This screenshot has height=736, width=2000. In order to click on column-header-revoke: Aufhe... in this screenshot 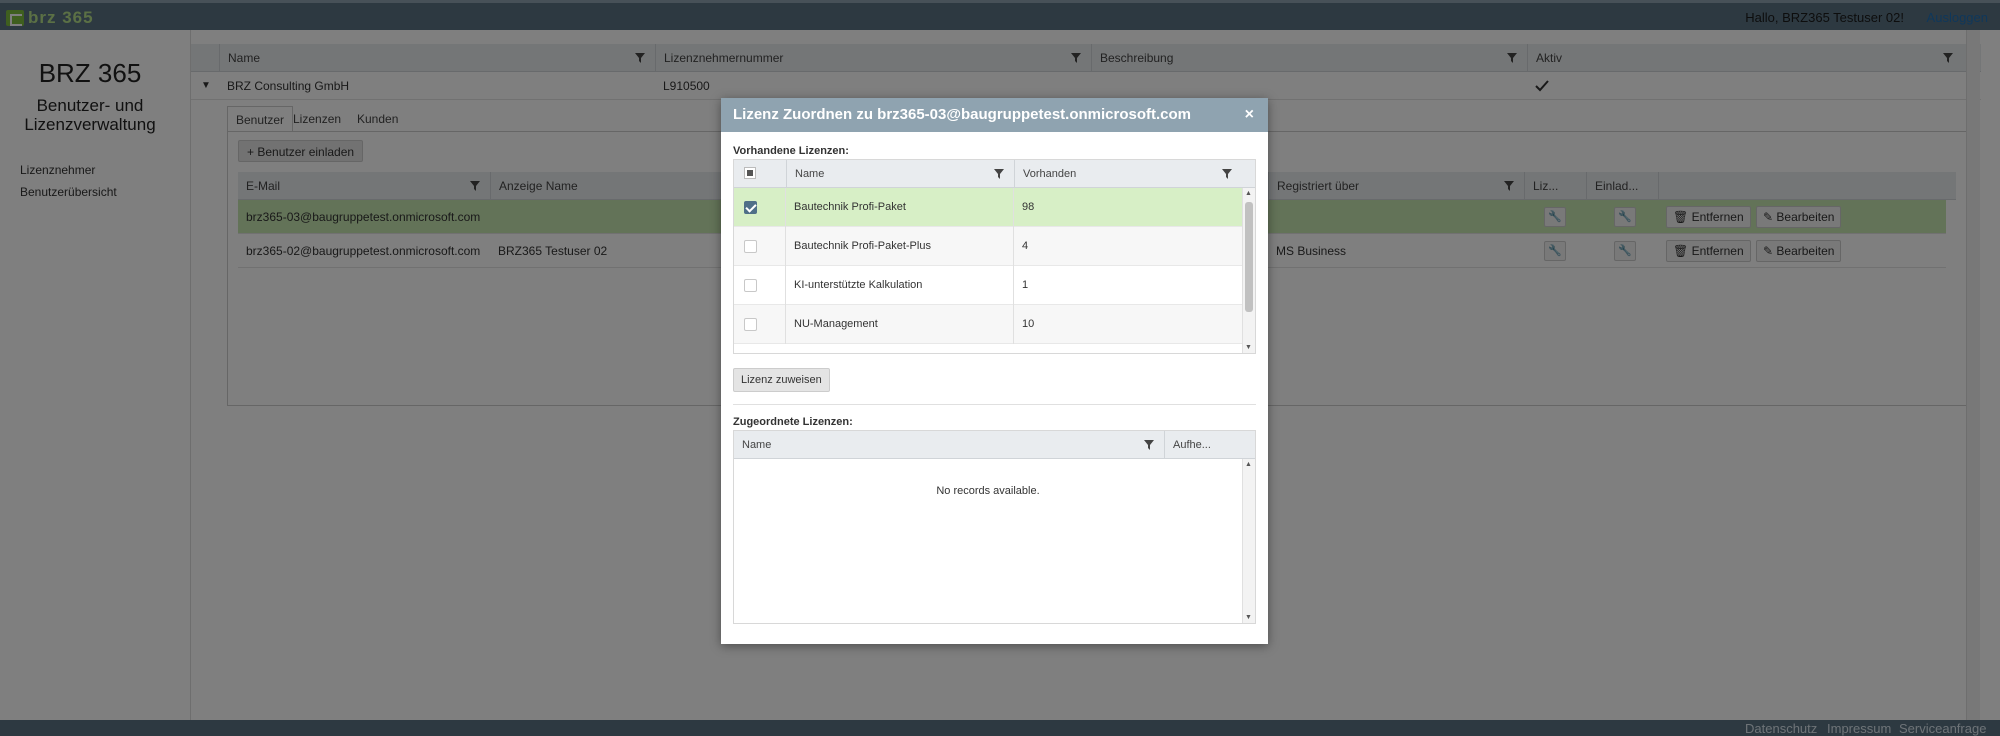, I will do `click(1203, 445)`.